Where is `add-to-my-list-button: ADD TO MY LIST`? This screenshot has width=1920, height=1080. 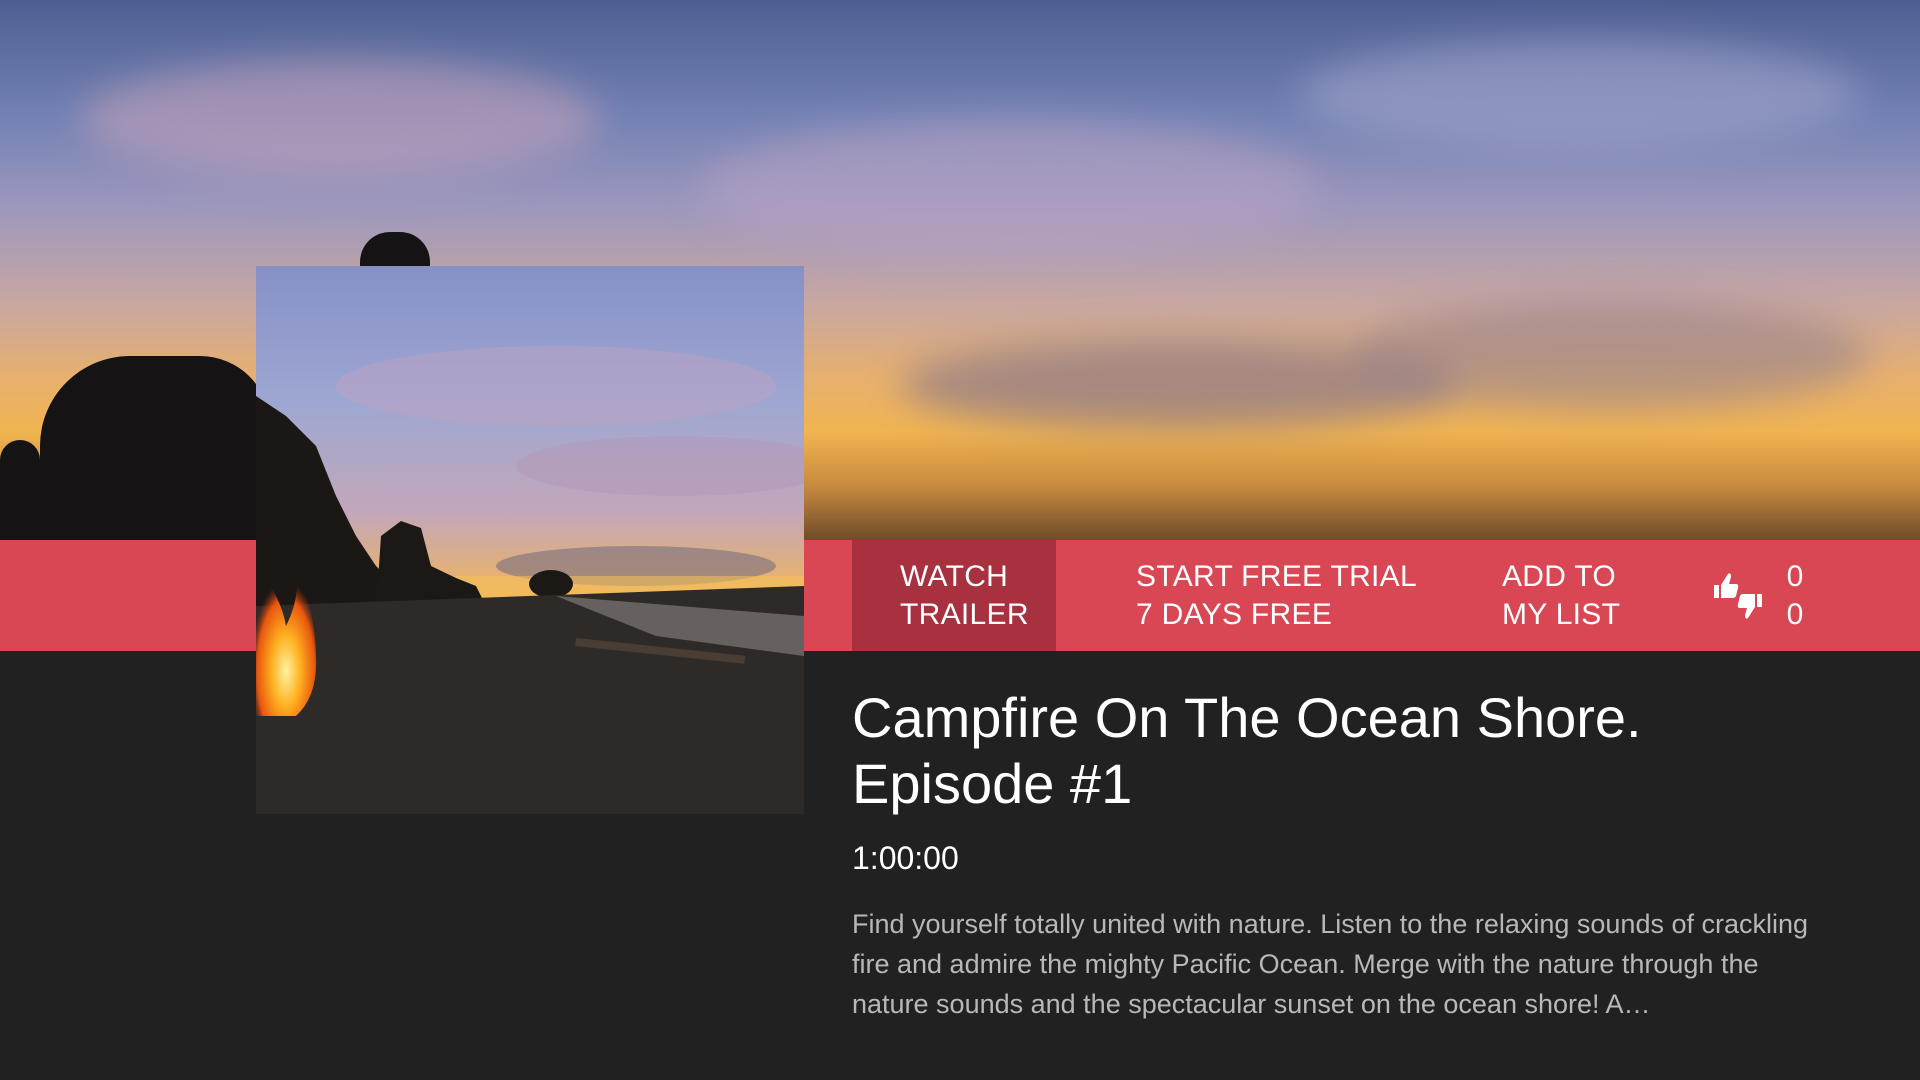
add-to-my-list-button: ADD TO MY LIST is located at coordinates (1577, 595).